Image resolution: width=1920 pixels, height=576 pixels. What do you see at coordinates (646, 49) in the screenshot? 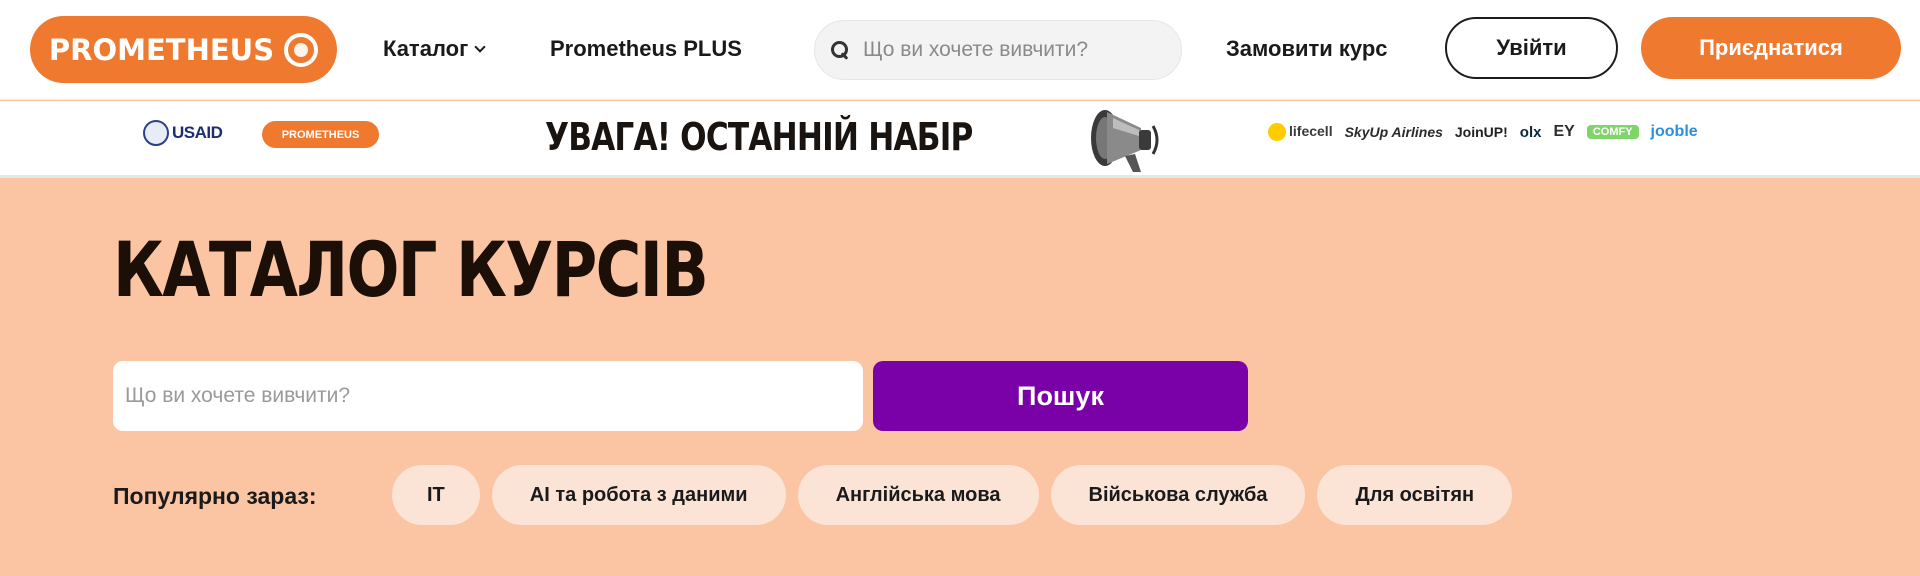
I see `nav-prometheus-plus: Prometheus PLUS` at bounding box center [646, 49].